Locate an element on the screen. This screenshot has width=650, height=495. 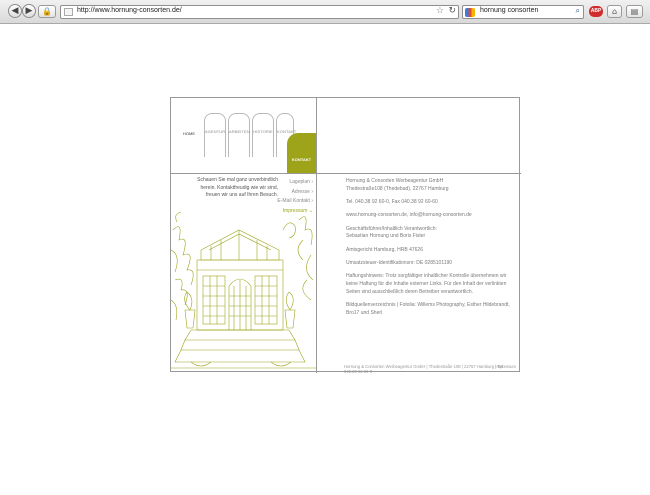
court-register: Amtsgericht Hamburg, HRB 47626 is located at coordinates (384, 249).